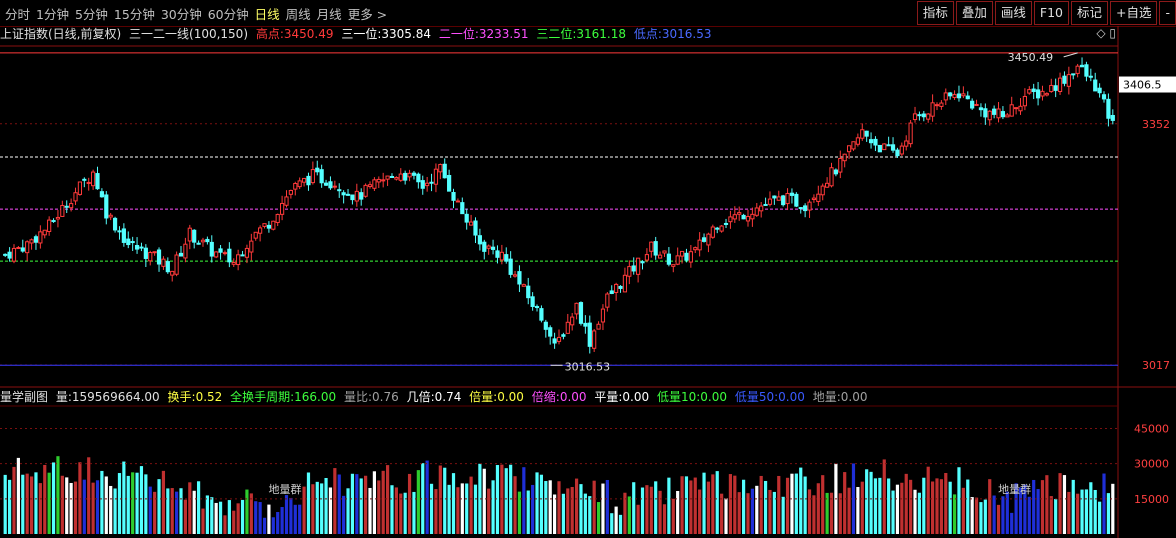  What do you see at coordinates (1156, 124) in the screenshot?
I see `price-tick-label-1: 3352` at bounding box center [1156, 124].